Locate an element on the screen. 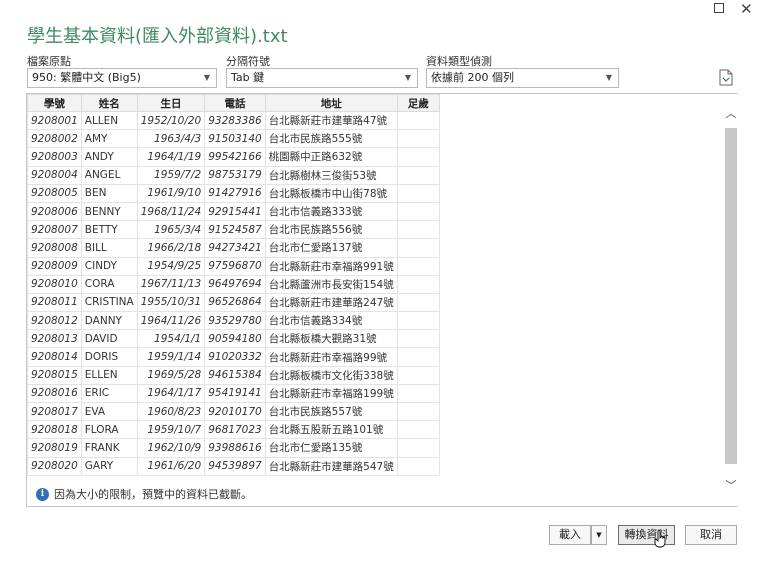  address-cell: 台北縣蘆洲市長安街154號 is located at coordinates (331, 284).